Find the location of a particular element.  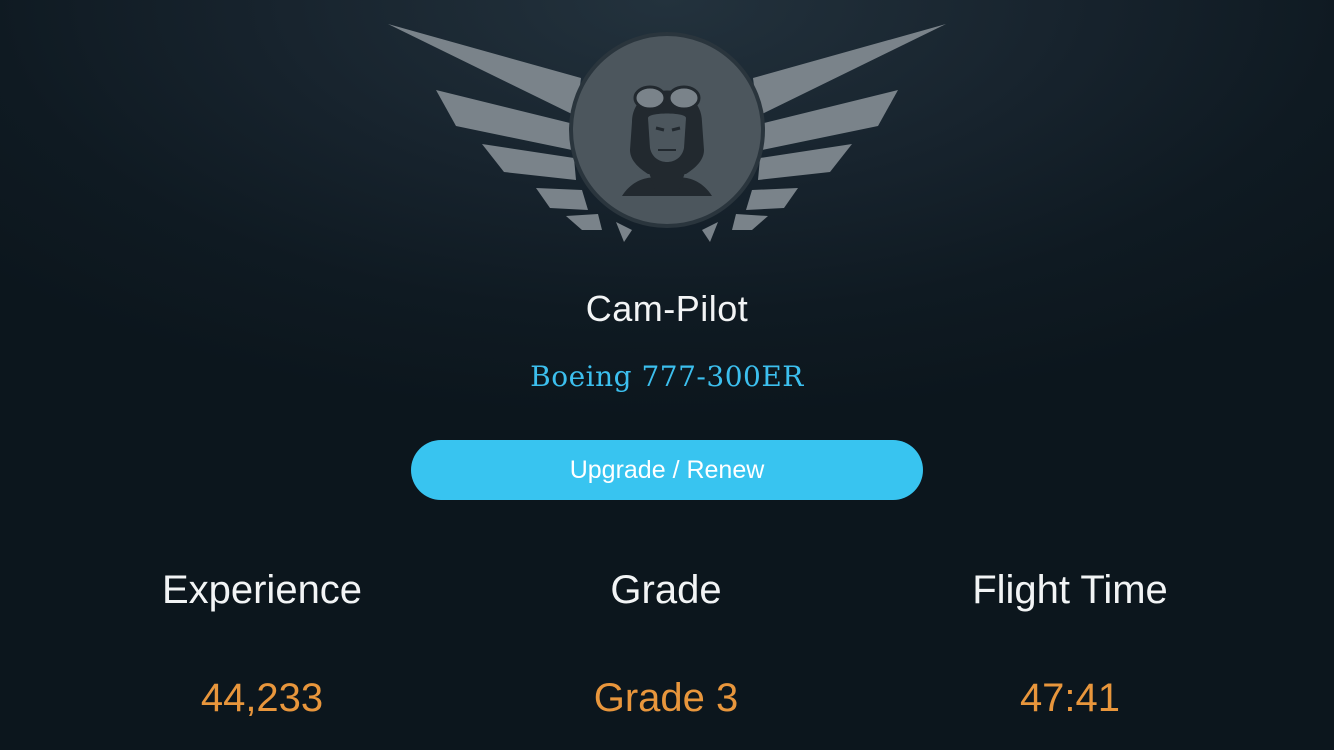

stat-label: Grade is located at coordinates (666, 590).